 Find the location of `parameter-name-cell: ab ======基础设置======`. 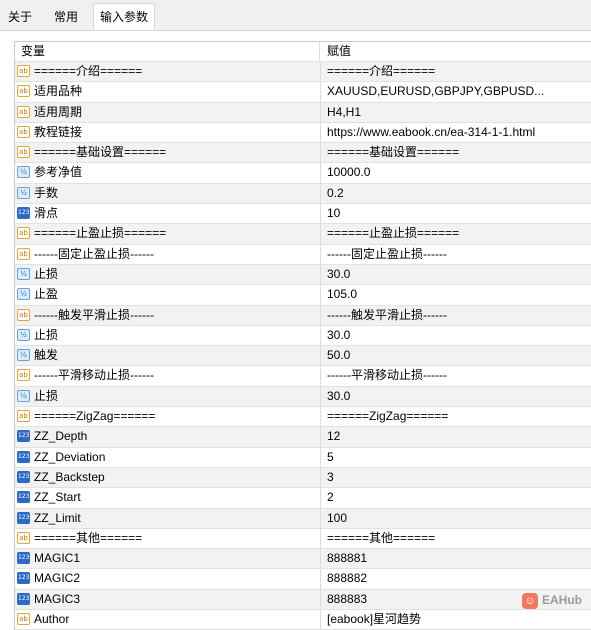

parameter-name-cell: ab ======基础设置====== is located at coordinates (168, 153).